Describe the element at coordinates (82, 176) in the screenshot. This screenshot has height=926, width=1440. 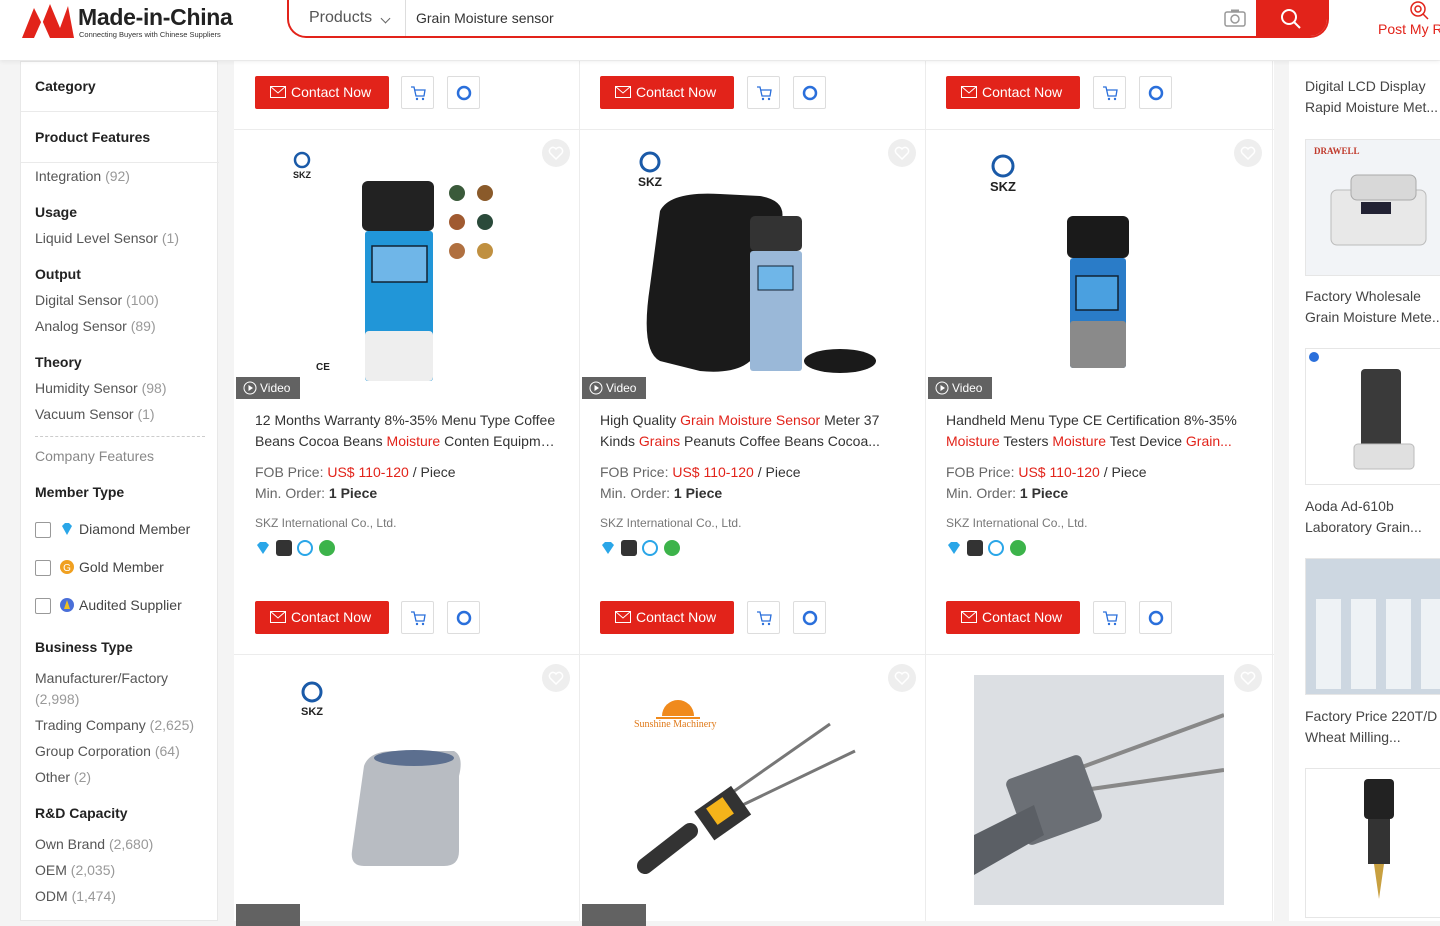
I see `filter-integration: Integration (92)` at that location.